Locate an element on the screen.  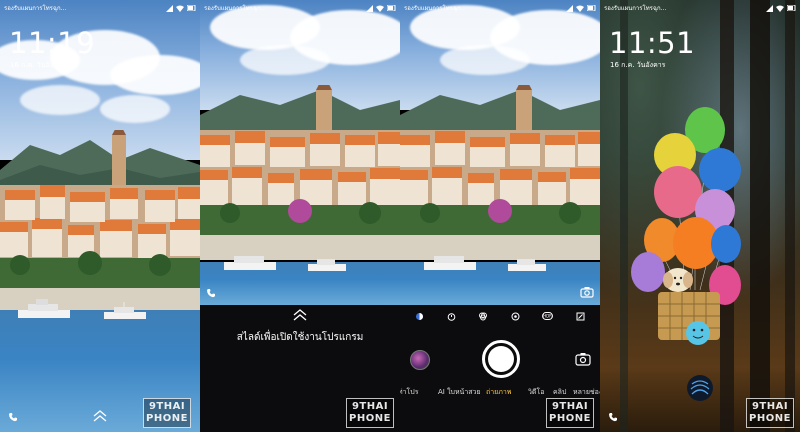
lock-clock: 11:19 is located at coordinates (52, 43).